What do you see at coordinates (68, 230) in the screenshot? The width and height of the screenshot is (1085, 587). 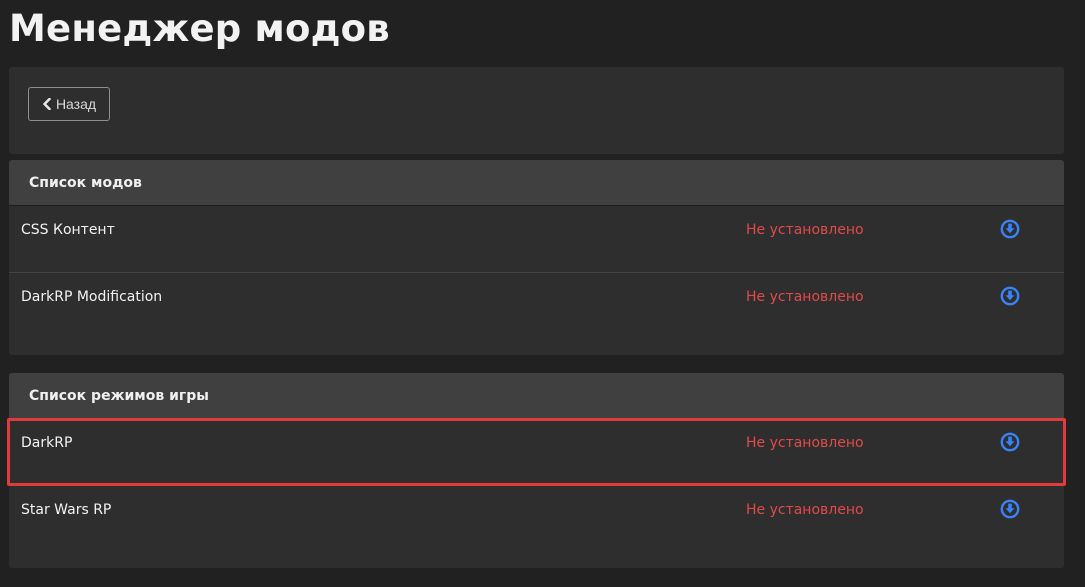 I see `mod-name: CSS Контент` at bounding box center [68, 230].